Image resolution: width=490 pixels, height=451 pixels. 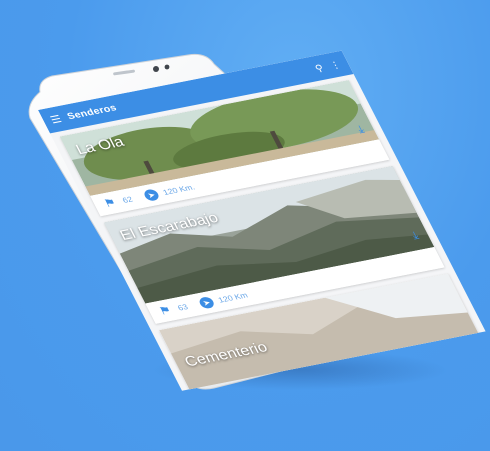 What do you see at coordinates (233, 297) in the screenshot?
I see `route-distance: 120 Km` at bounding box center [233, 297].